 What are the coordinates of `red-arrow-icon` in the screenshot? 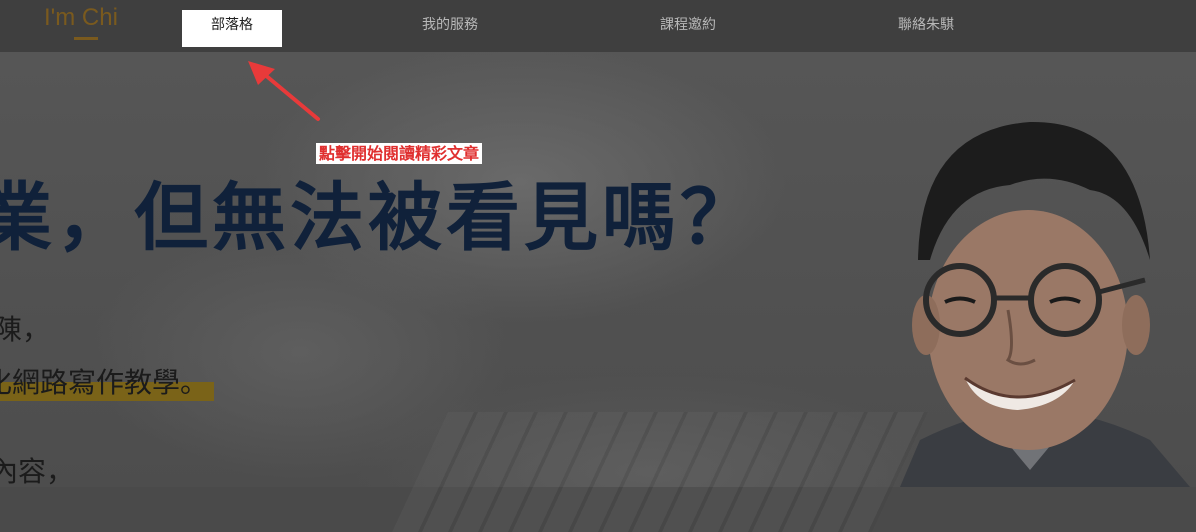 It's located at (284, 91).